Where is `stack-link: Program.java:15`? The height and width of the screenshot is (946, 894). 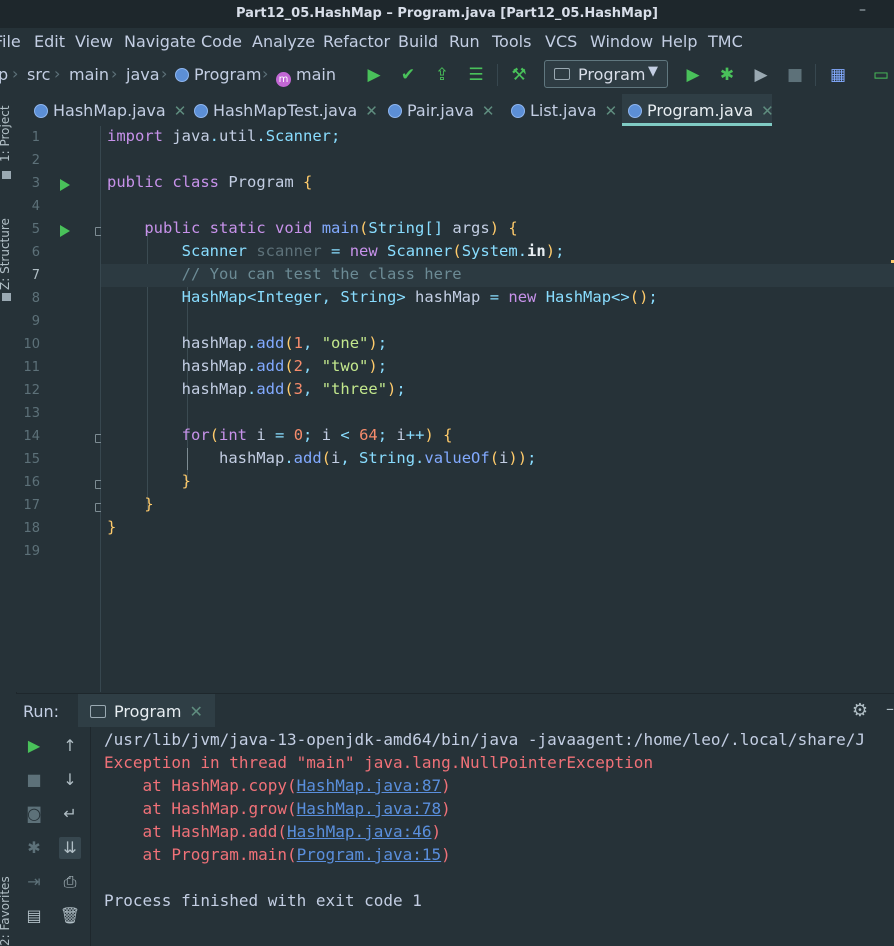 stack-link: Program.java:15 is located at coordinates (369, 854).